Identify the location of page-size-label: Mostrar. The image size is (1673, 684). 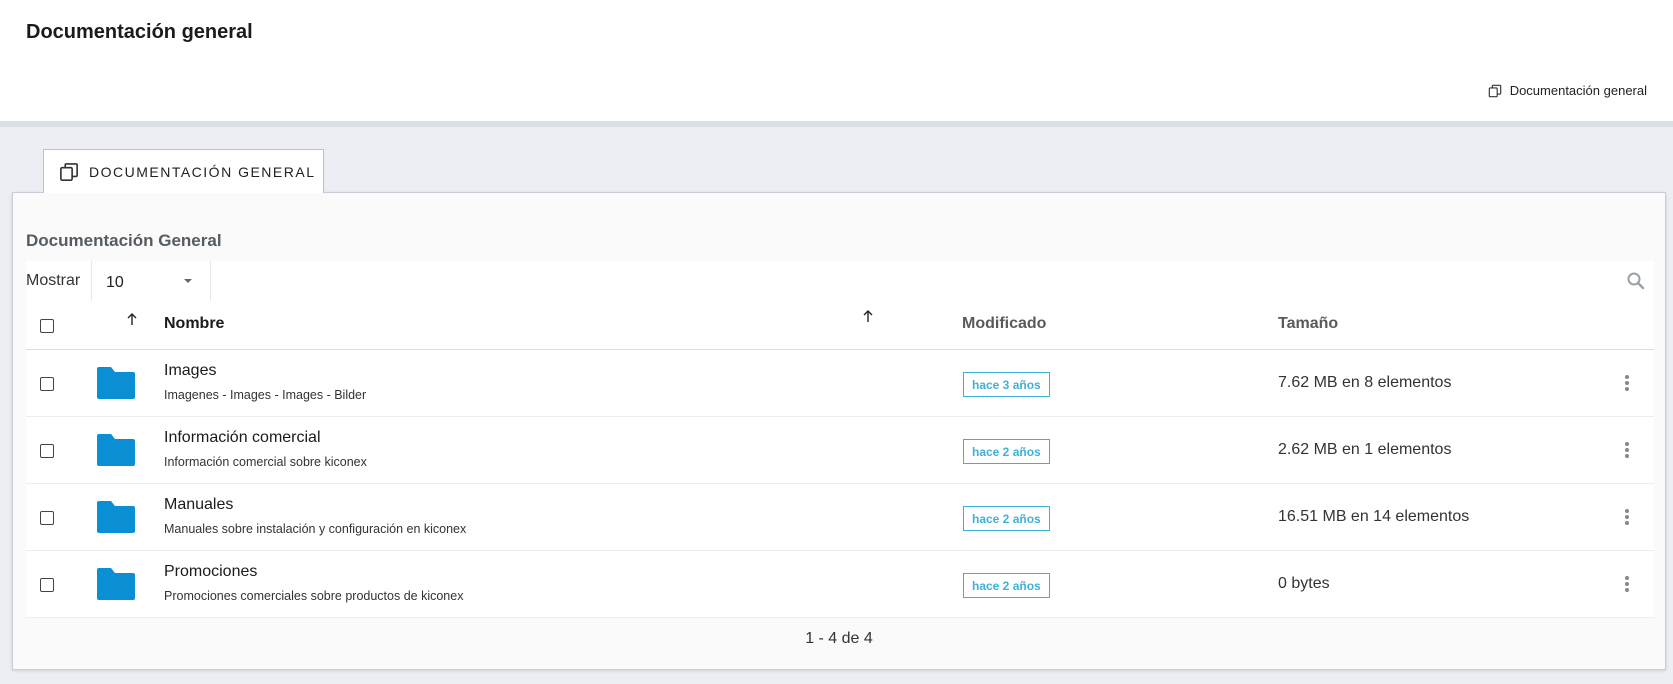
(53, 280).